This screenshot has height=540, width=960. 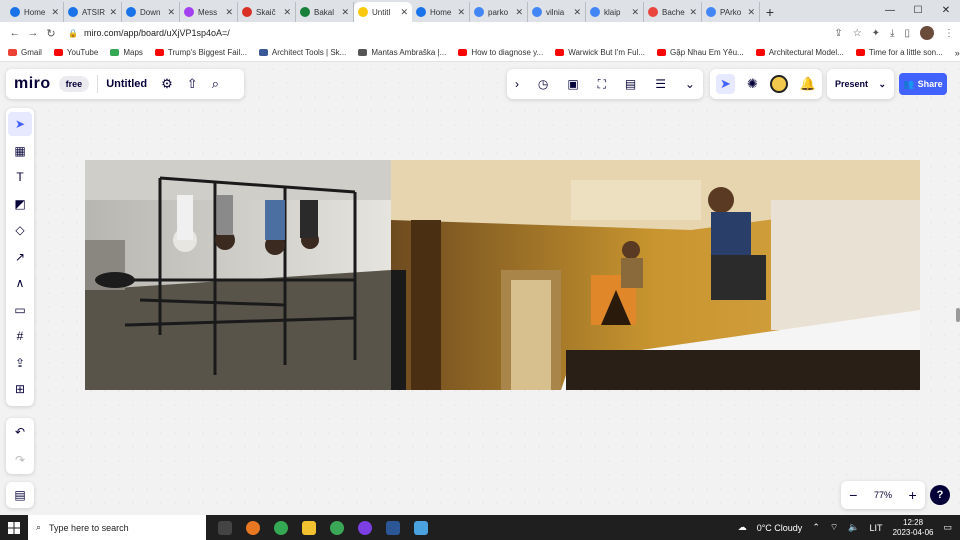 I want to click on notes-icon: ☰, so click(x=660, y=84).